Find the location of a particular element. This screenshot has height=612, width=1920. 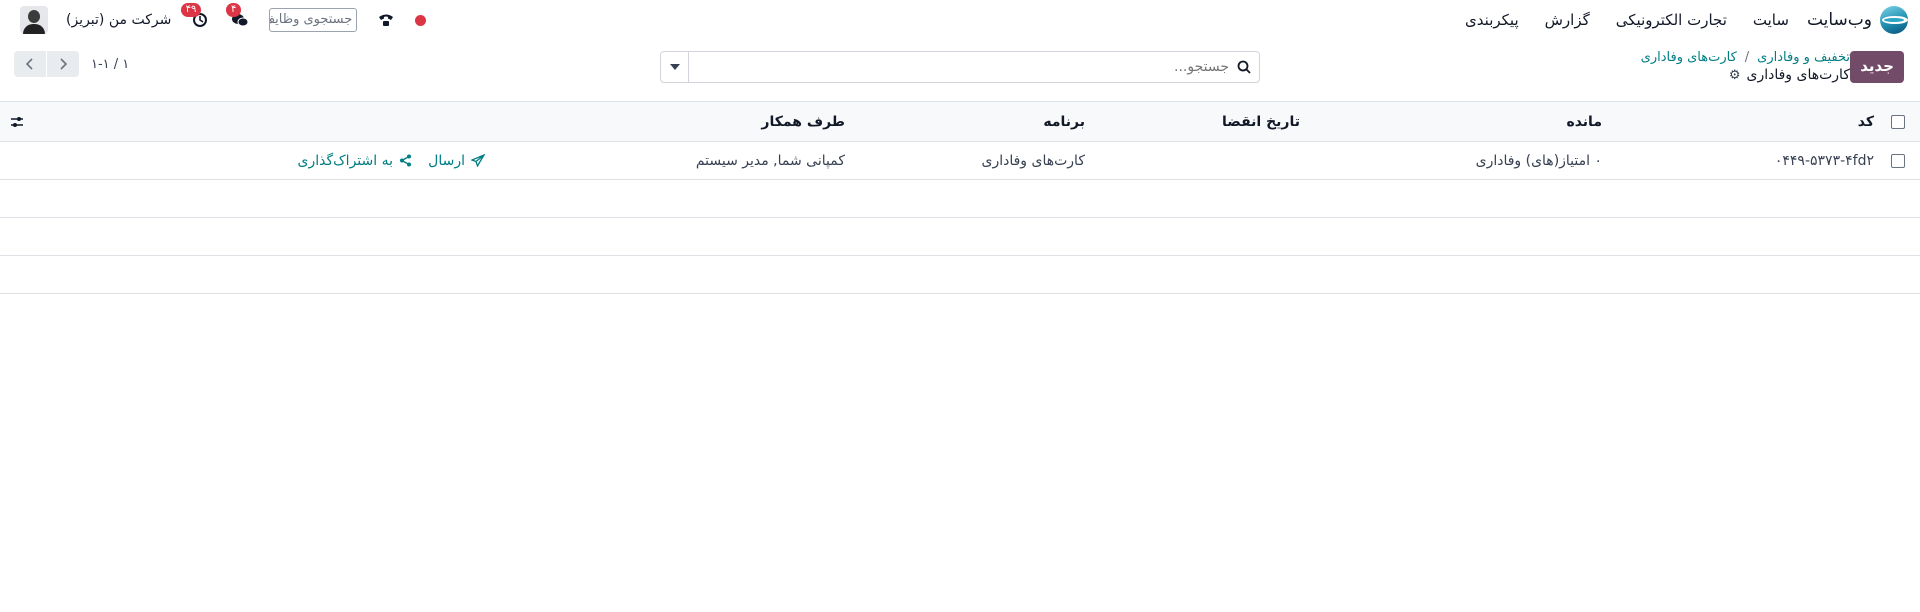

main-menu: سایت تجارت الکترونیکی گزارش پیکربندی is located at coordinates (1627, 20).